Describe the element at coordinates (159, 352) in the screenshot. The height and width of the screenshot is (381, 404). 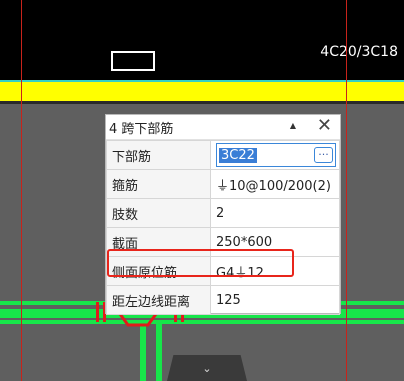
I see `column-right-edge` at that location.